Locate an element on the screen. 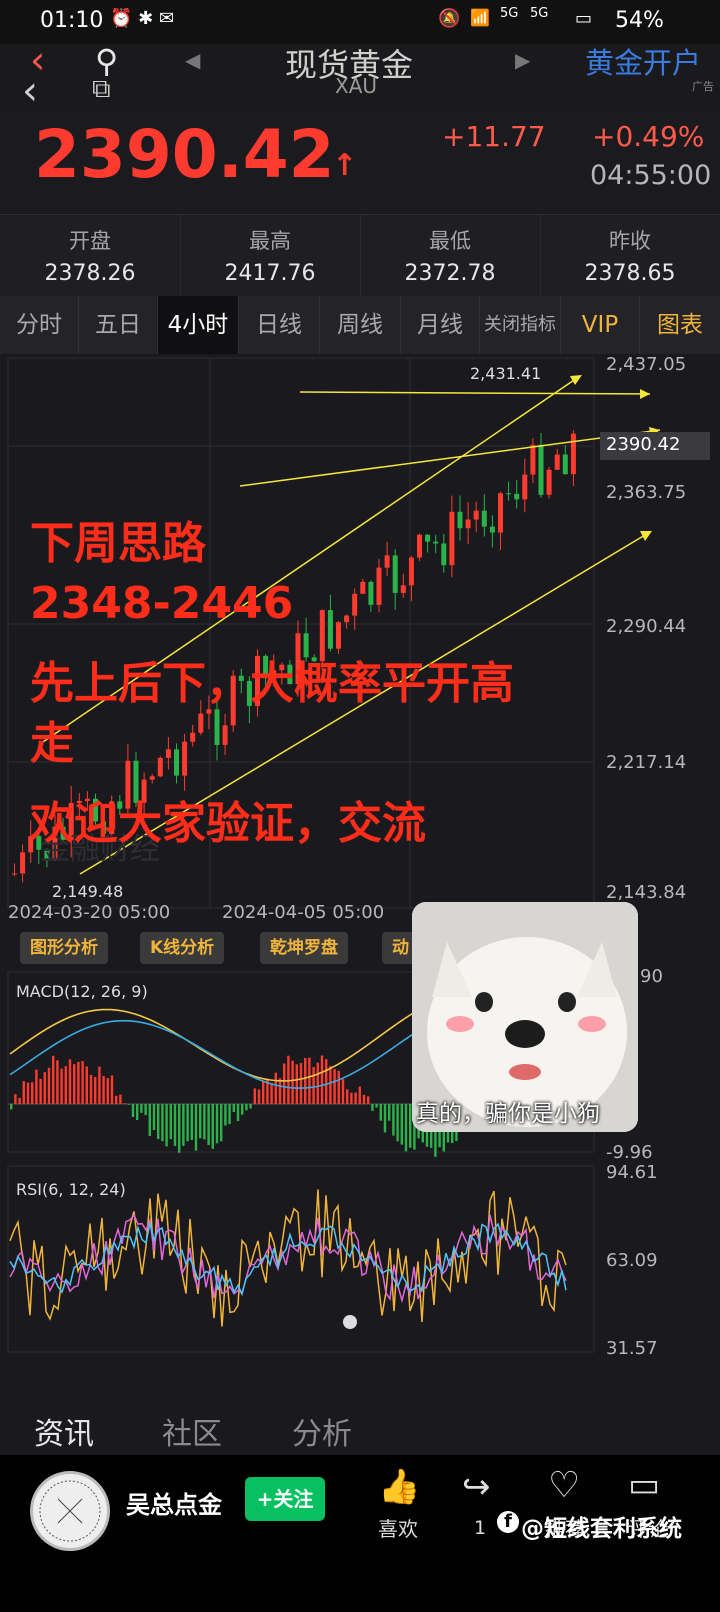  price-change: +11.77 is located at coordinates (494, 136).